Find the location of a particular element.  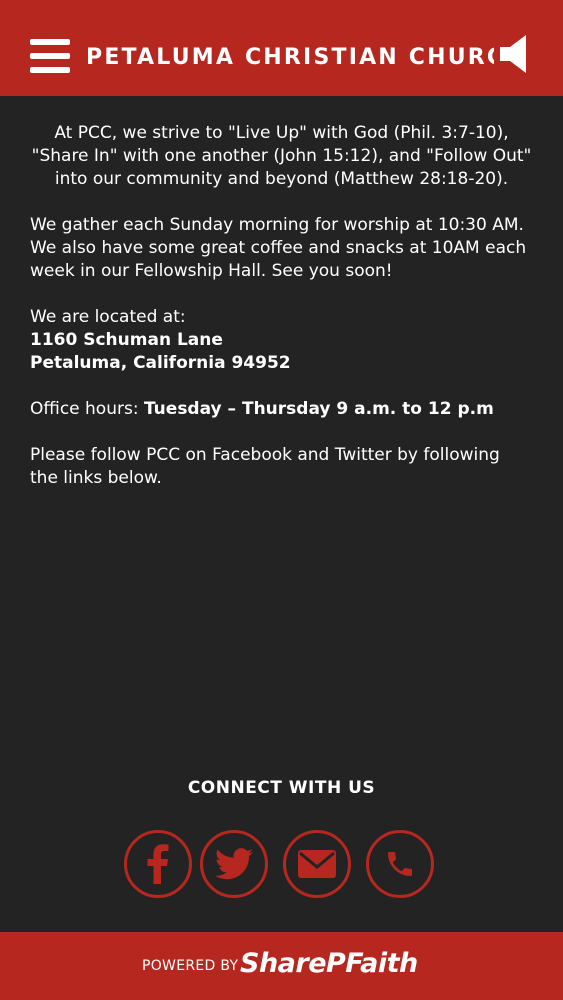

app-footer: POWERED BY SharePFaith is located at coordinates (281, 966).